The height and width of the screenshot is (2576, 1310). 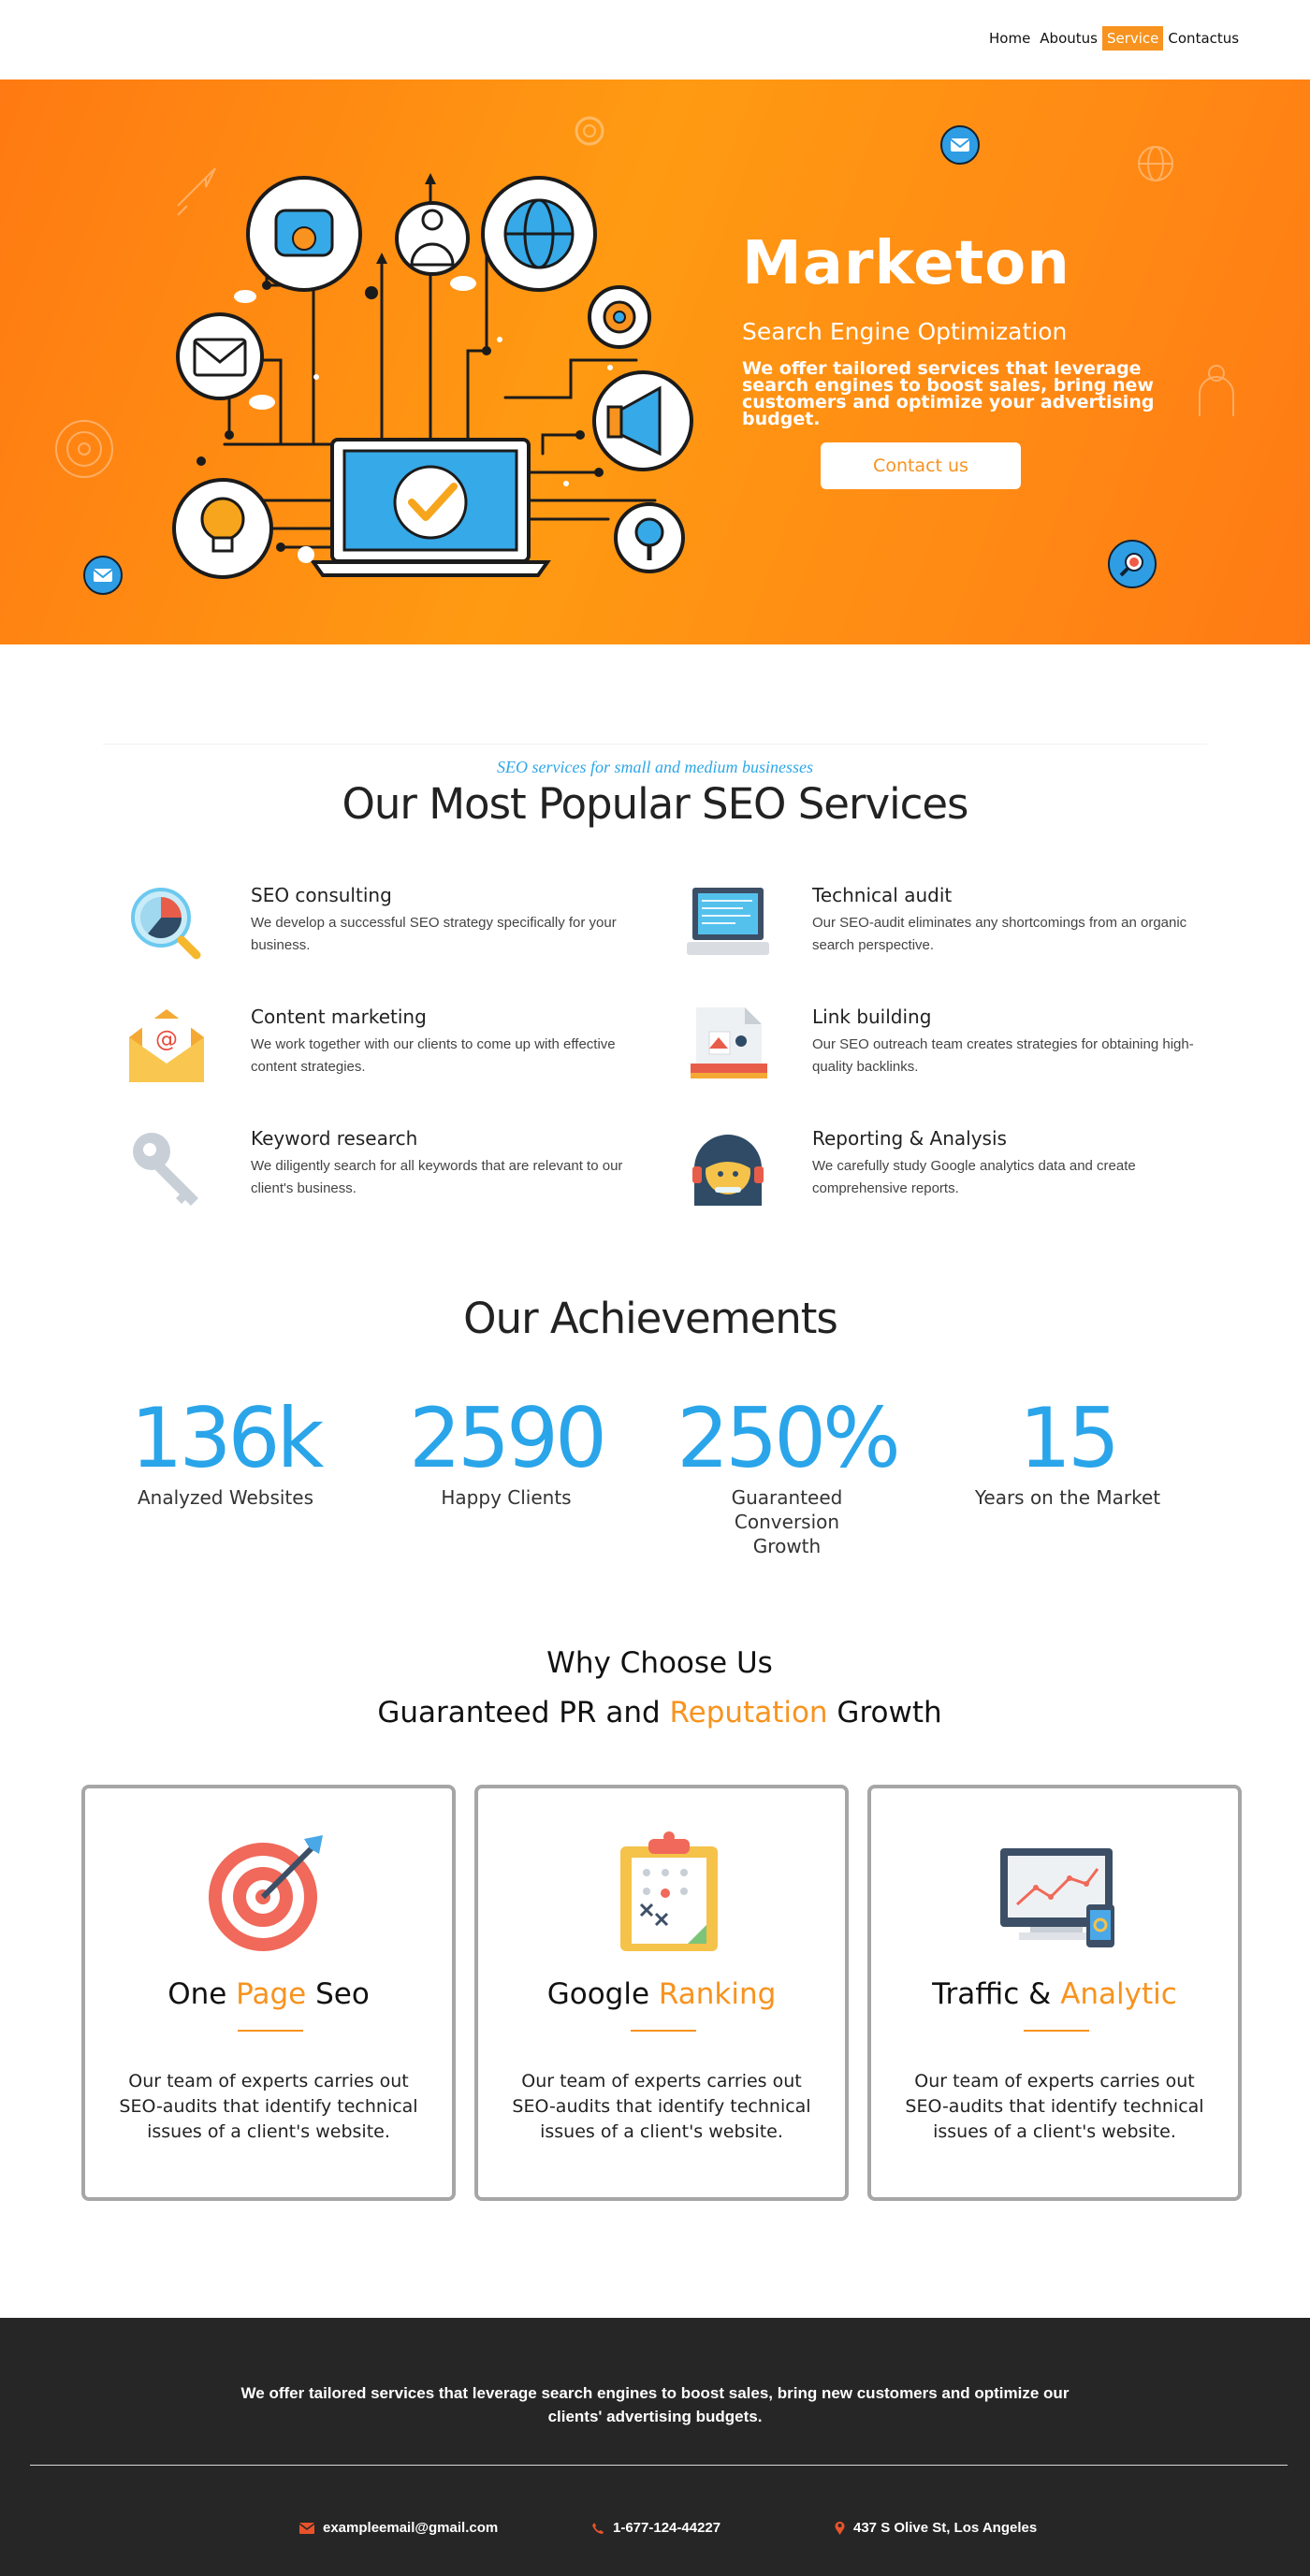 What do you see at coordinates (945, 2528) in the screenshot?
I see `address-text: 437 S Olive St, Los Angeles` at bounding box center [945, 2528].